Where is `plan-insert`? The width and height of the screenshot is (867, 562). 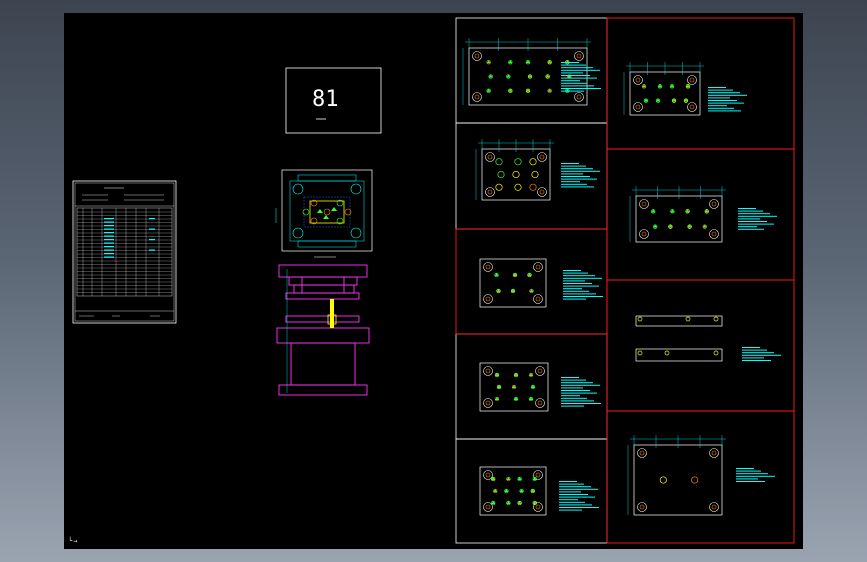
plan-insert is located at coordinates (326, 217).